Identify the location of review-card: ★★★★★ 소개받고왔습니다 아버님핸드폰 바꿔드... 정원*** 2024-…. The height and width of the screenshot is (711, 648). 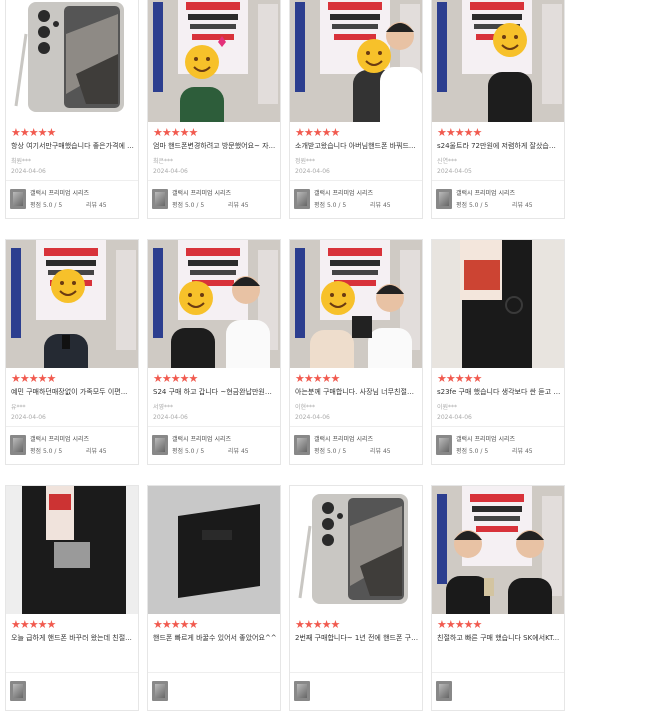
(356, 109).